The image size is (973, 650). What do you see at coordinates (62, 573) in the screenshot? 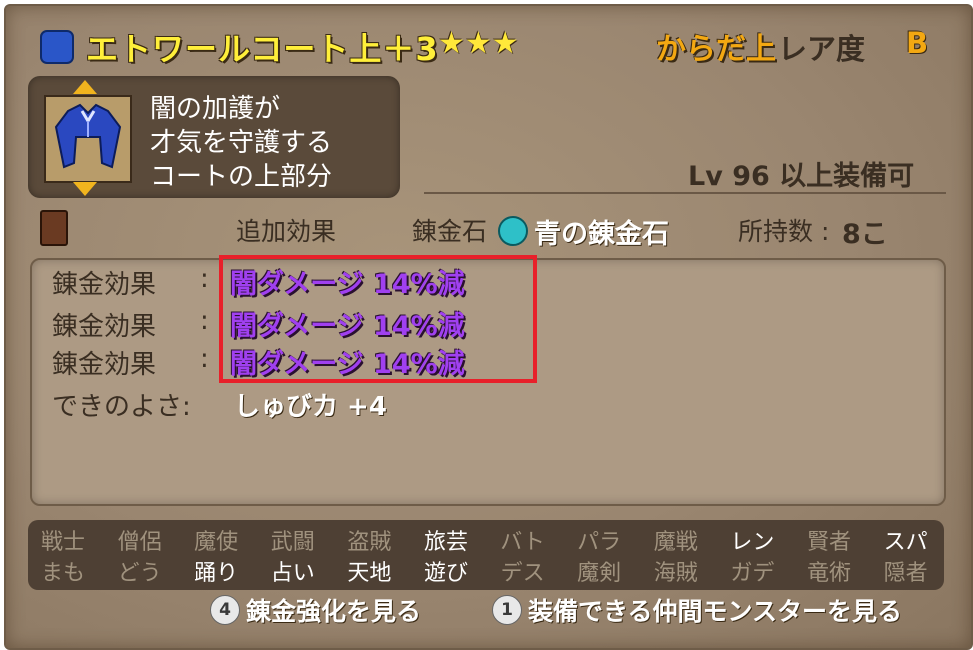
I see `job-bottom: まも` at bounding box center [62, 573].